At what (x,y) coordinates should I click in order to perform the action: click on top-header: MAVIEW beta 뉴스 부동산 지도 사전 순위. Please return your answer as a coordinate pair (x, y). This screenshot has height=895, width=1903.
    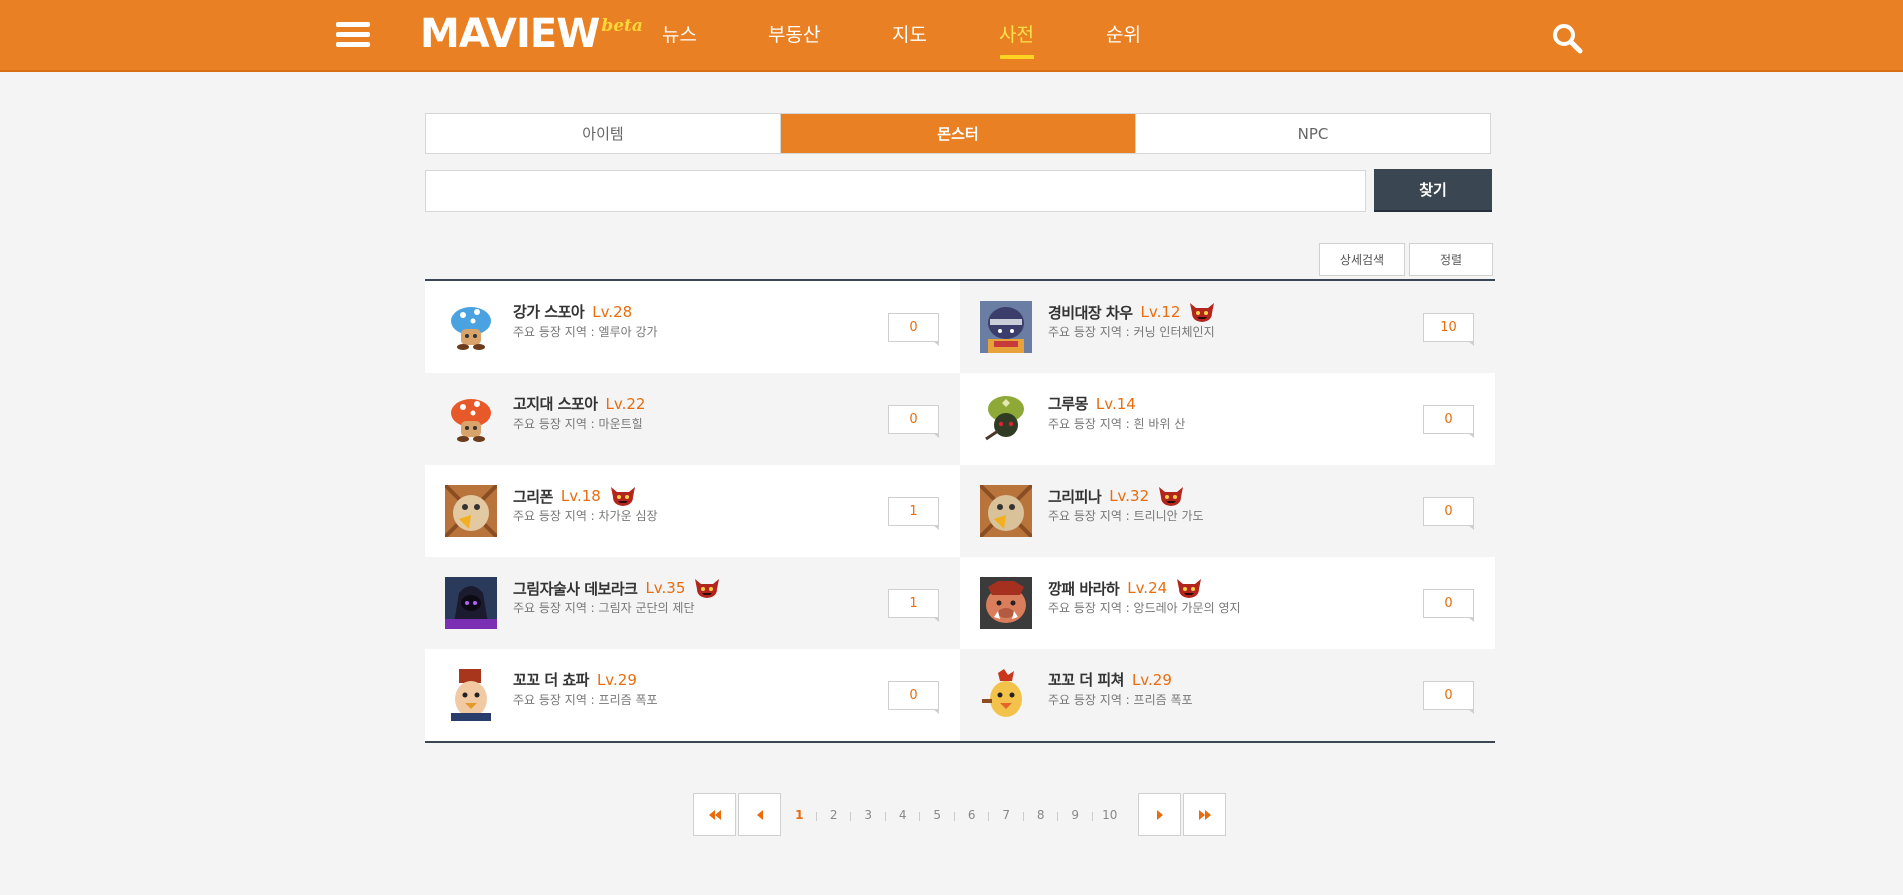
    Looking at the image, I should click on (951, 36).